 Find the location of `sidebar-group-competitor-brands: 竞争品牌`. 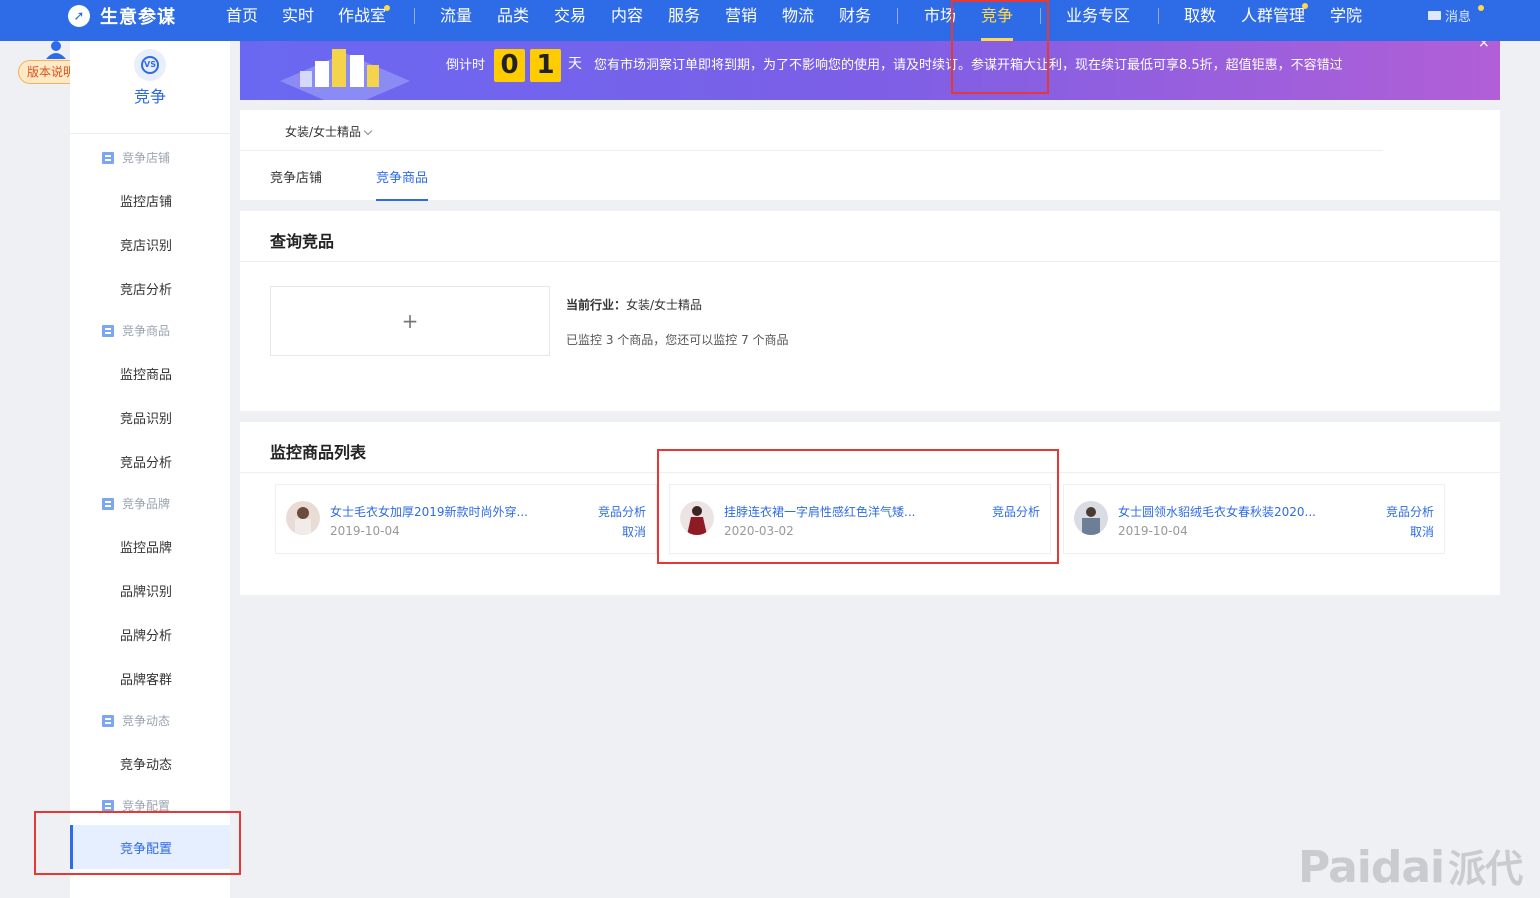

sidebar-group-competitor-brands: 竞争品牌 is located at coordinates (136, 503).